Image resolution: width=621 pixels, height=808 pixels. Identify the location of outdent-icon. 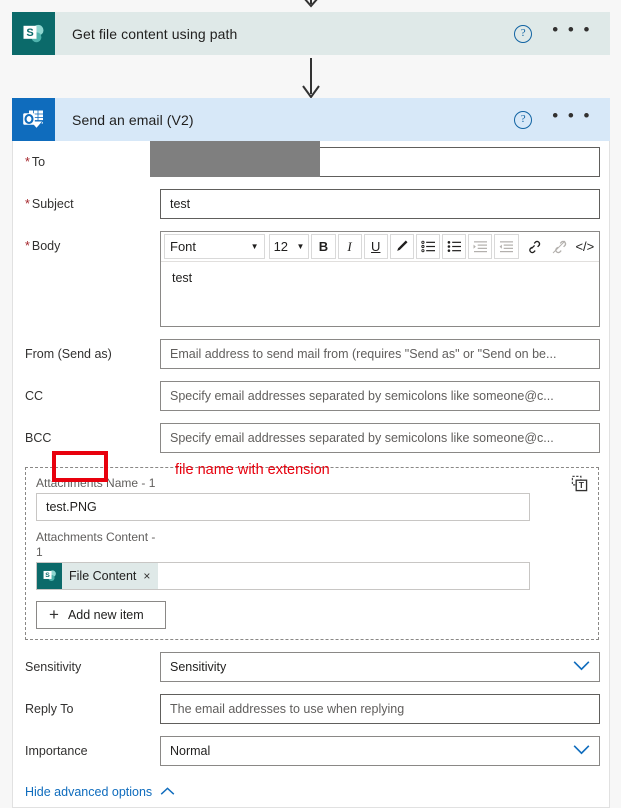
(506, 246).